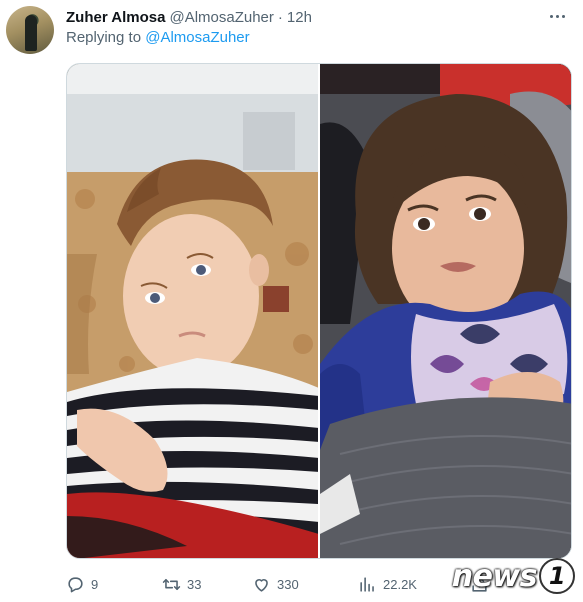  Describe the element at coordinates (104, 37) in the screenshot. I see `replying-to-label: Replying to` at that location.